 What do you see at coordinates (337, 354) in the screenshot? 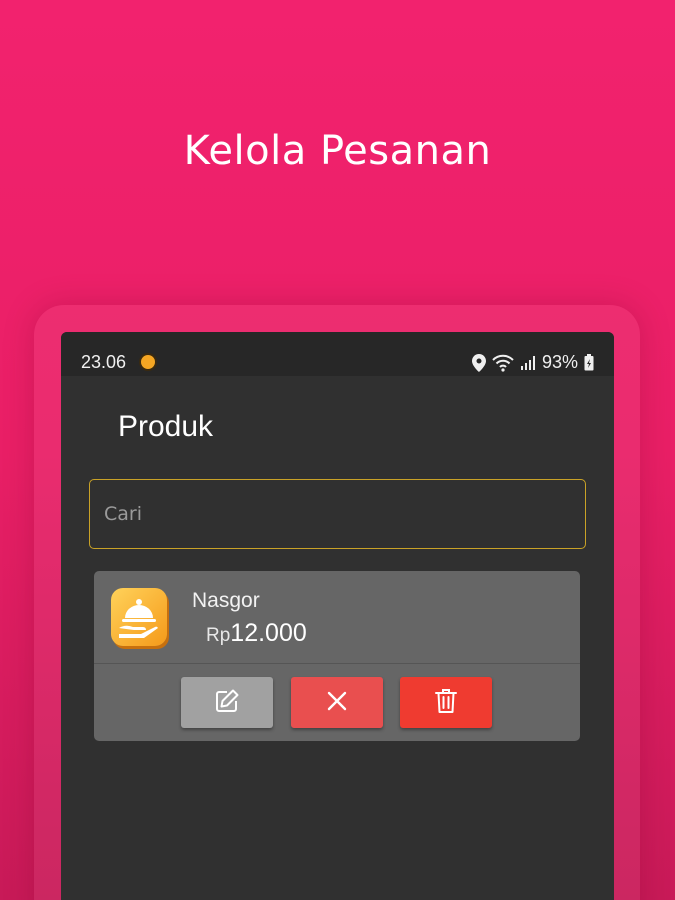
I see `status-bar: 23.06 93%` at bounding box center [337, 354].